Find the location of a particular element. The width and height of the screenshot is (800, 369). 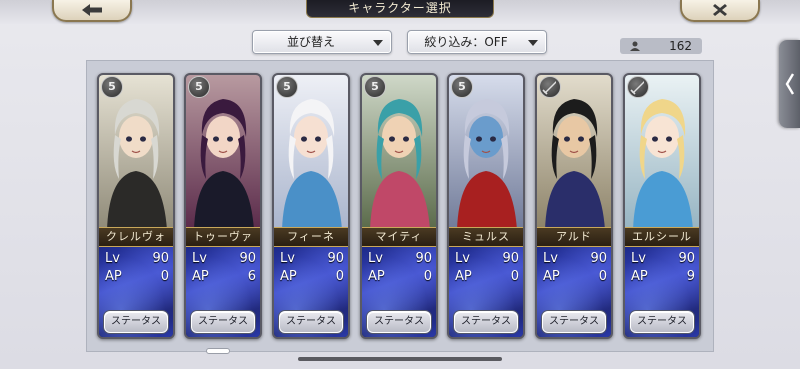

close-icon is located at coordinates (720, 10).